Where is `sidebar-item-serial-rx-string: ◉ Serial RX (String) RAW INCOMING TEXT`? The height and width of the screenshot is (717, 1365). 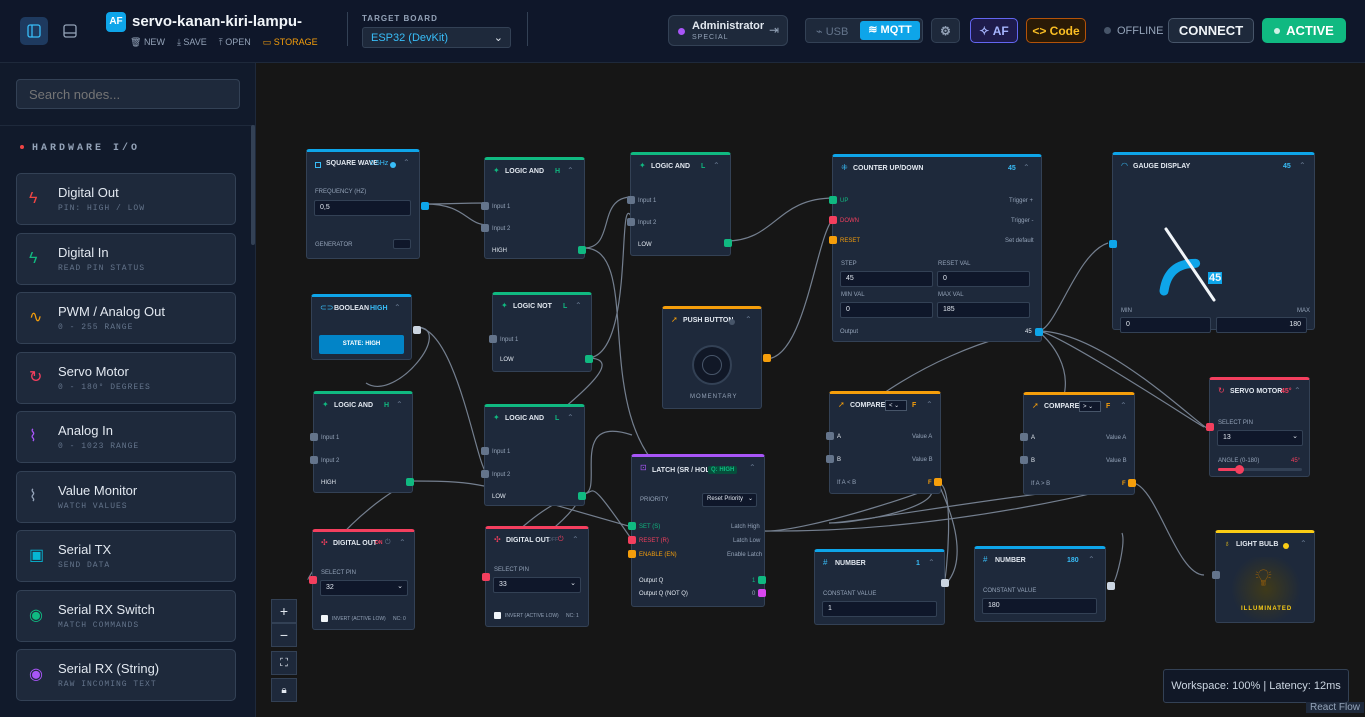 sidebar-item-serial-rx-string: ◉ Serial RX (String) RAW INCOMING TEXT is located at coordinates (126, 675).